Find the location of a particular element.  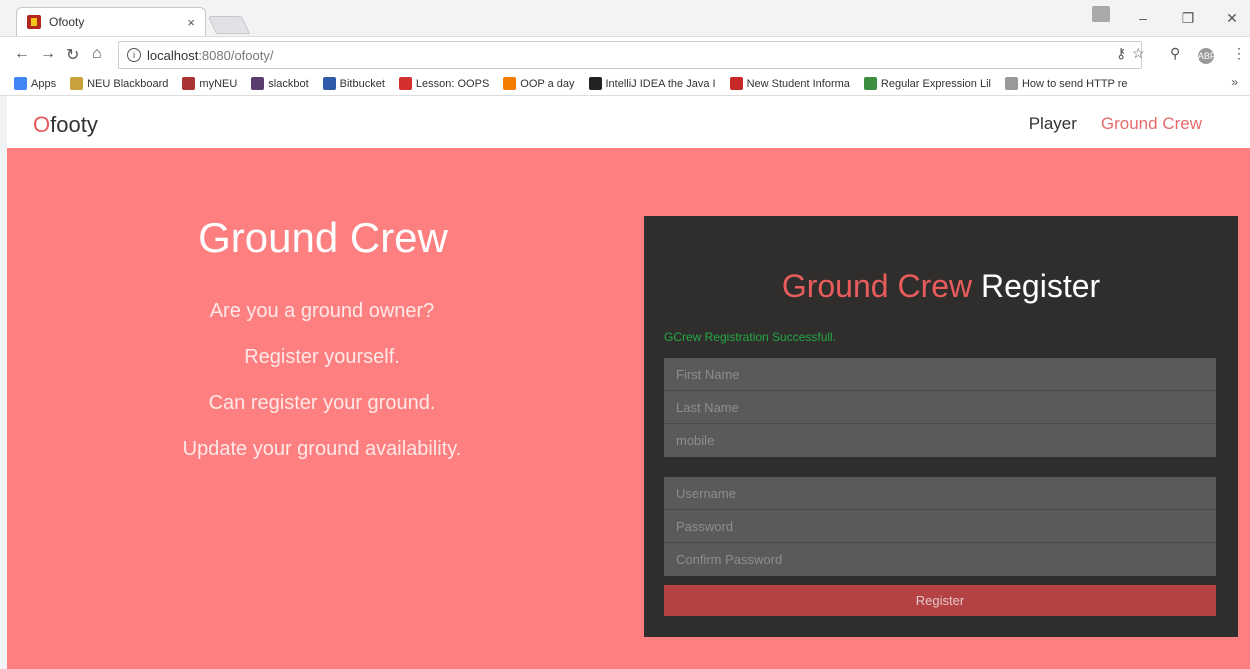

bookmark-item: slackbot is located at coordinates (280, 83).